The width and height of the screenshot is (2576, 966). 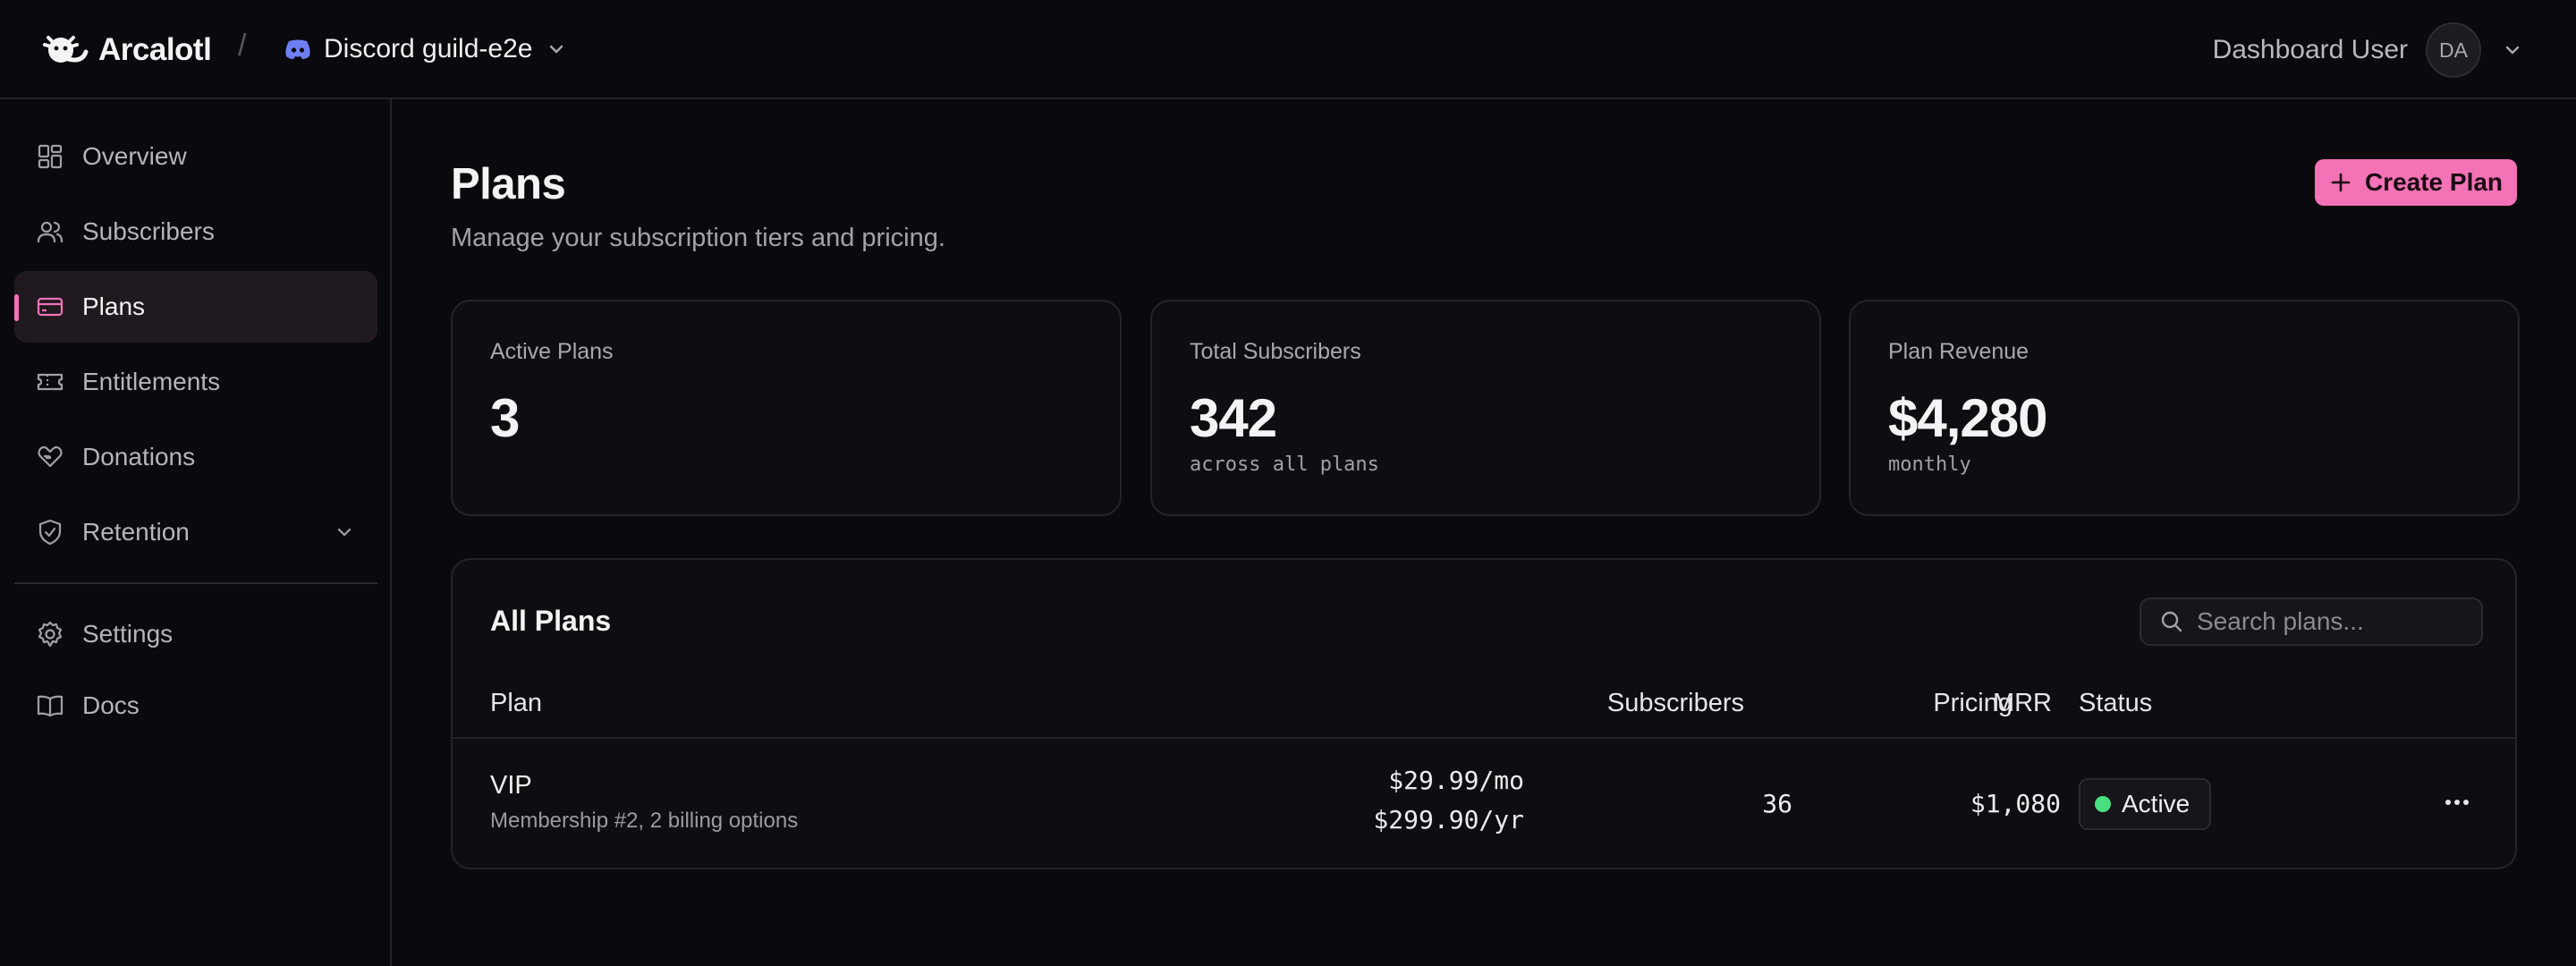 I want to click on brand-name: Arcalotl, so click(x=155, y=49).